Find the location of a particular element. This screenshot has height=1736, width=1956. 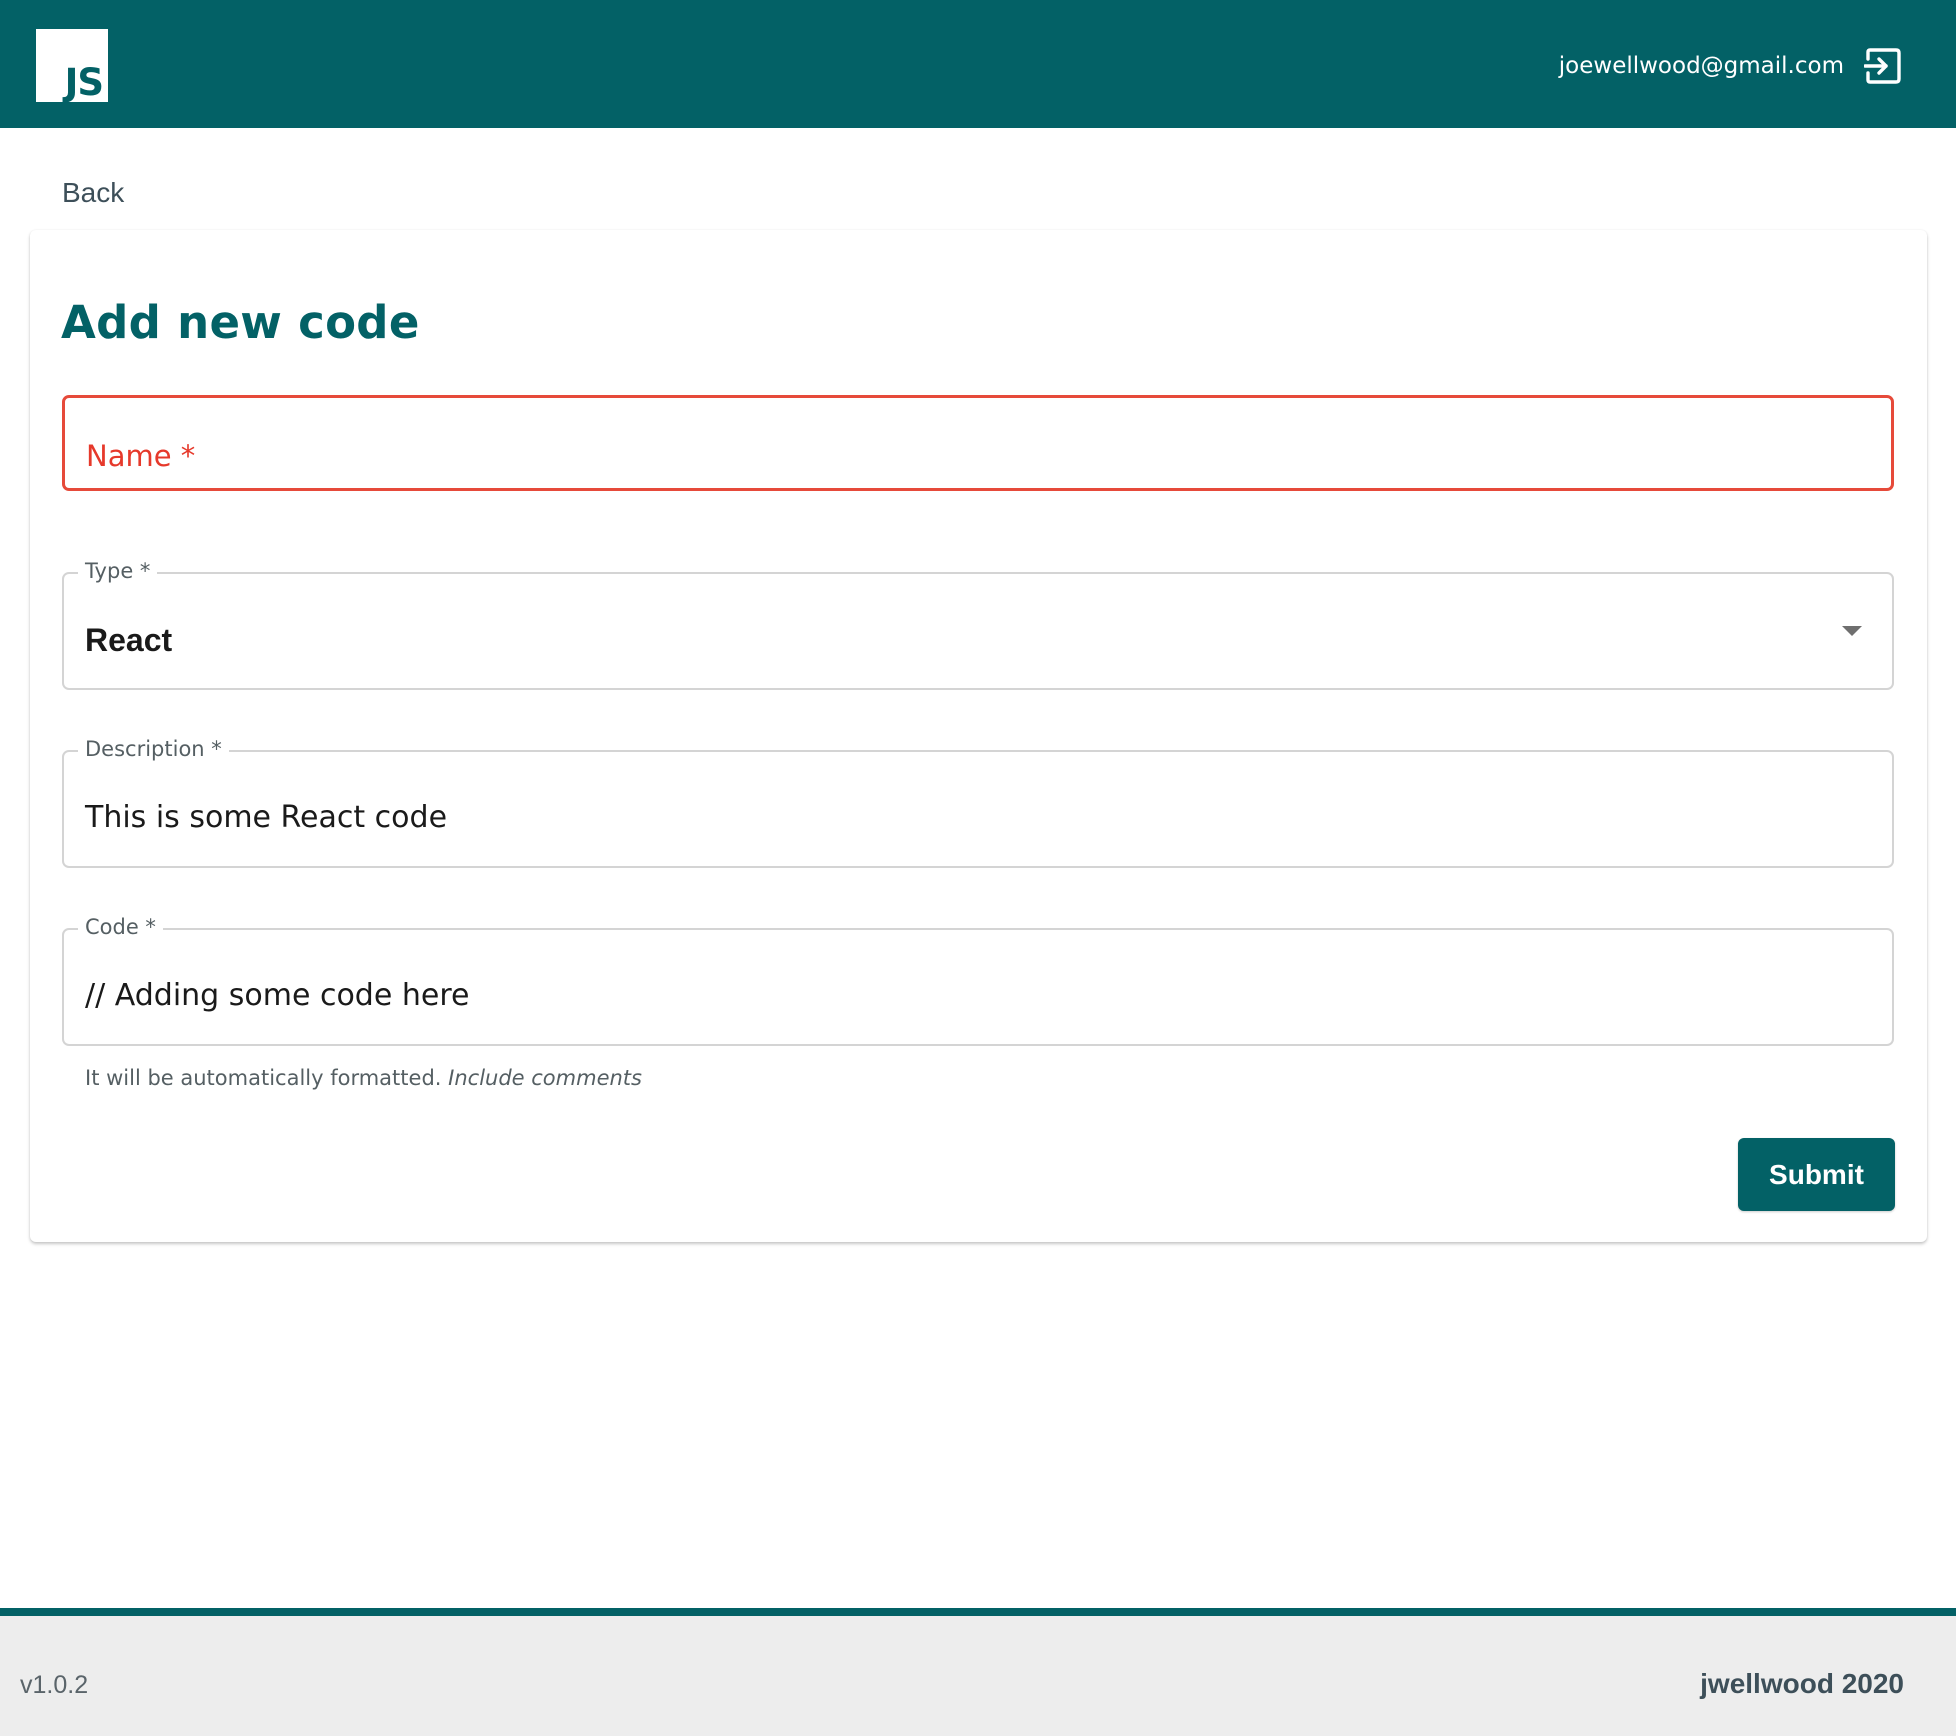

app-footer: v1.0.2 jwellwood 2020 is located at coordinates (978, 1672).